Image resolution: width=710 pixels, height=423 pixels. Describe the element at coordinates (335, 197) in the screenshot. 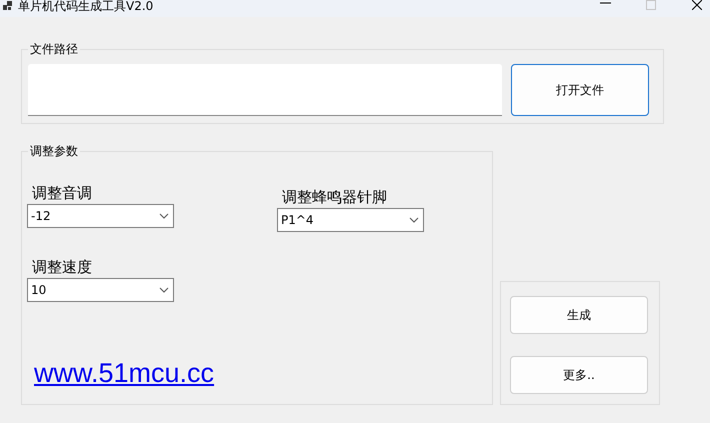

I see `combo-label: 调整蜂鸣器针脚` at that location.